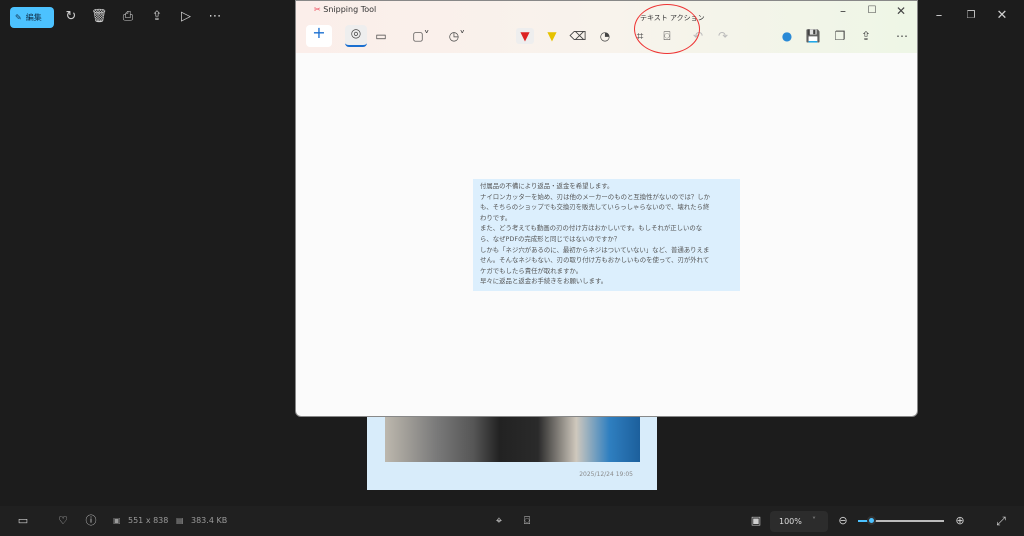 The height and width of the screenshot is (536, 1024). Describe the element at coordinates (356, 36) in the screenshot. I see `screenshot-mode-icon: ◎` at that location.